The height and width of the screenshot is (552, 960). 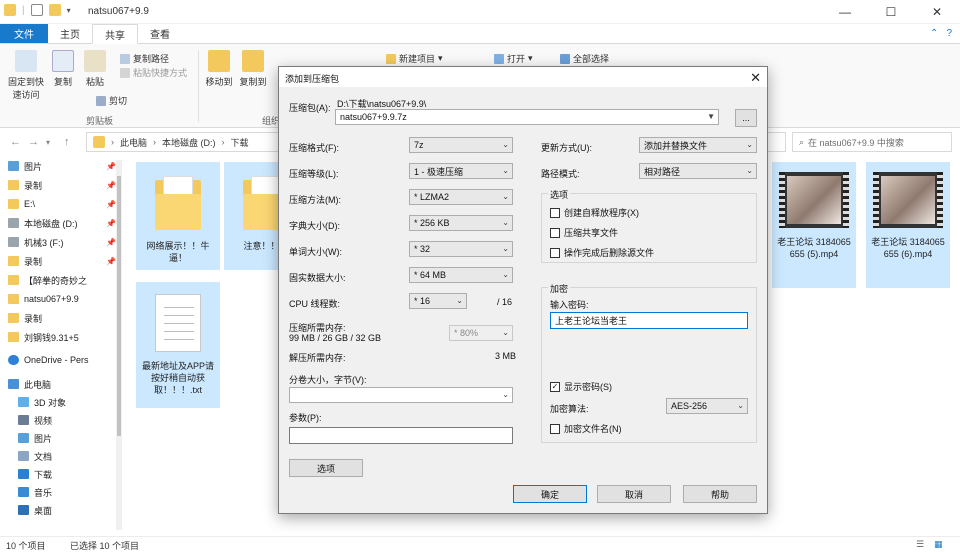 What do you see at coordinates (24, 33) in the screenshot?
I see `tab-file: 文件` at bounding box center [24, 33].